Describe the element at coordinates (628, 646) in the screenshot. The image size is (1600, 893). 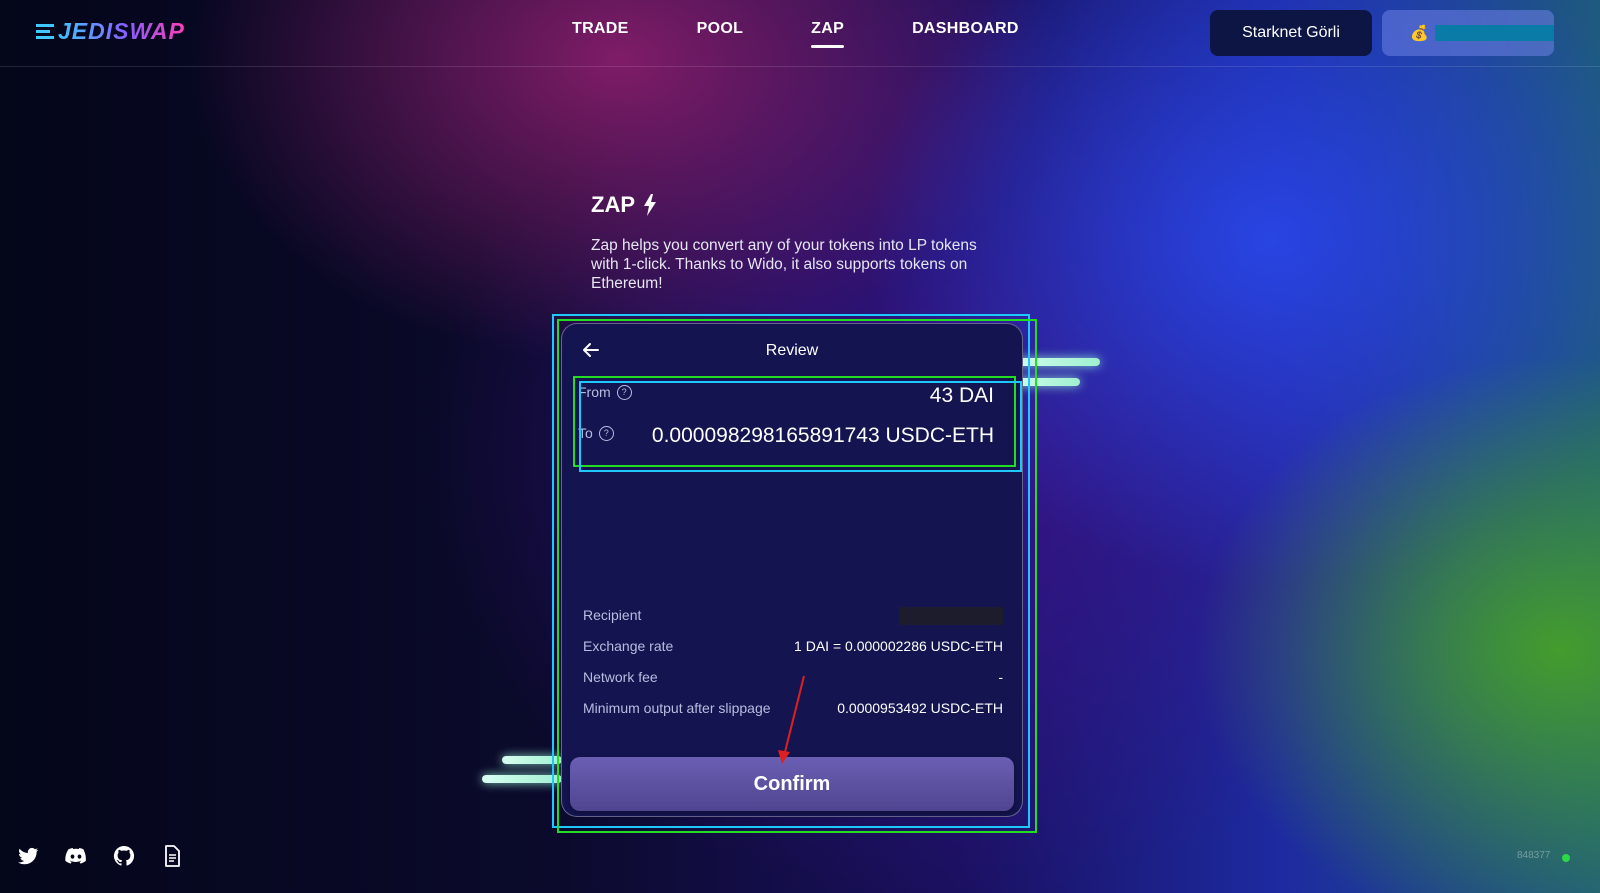
I see `exchange-rate-label: Exchange rate` at that location.